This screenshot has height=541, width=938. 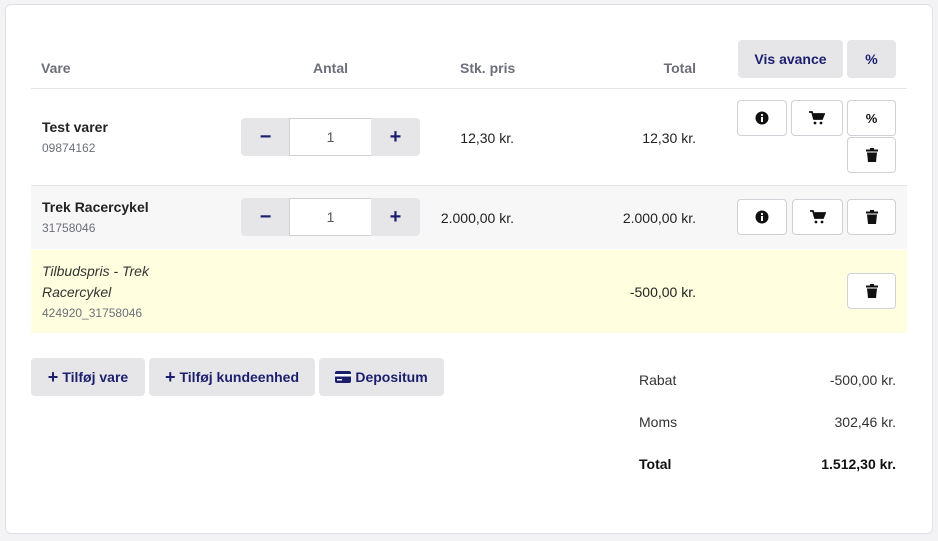 I want to click on deposit-label: Depositum, so click(x=391, y=377).